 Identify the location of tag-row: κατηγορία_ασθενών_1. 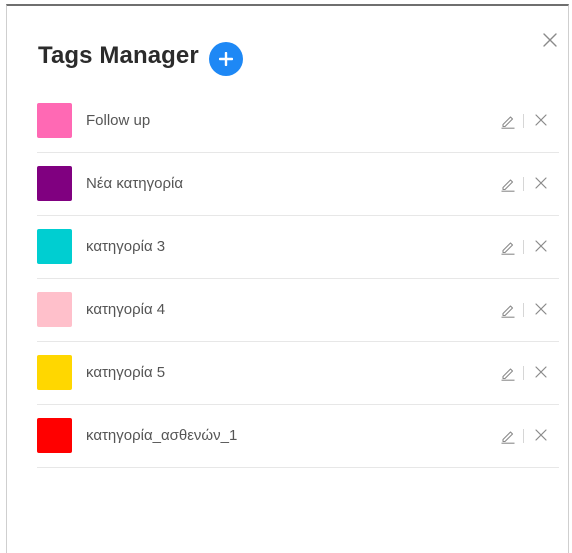
(298, 436).